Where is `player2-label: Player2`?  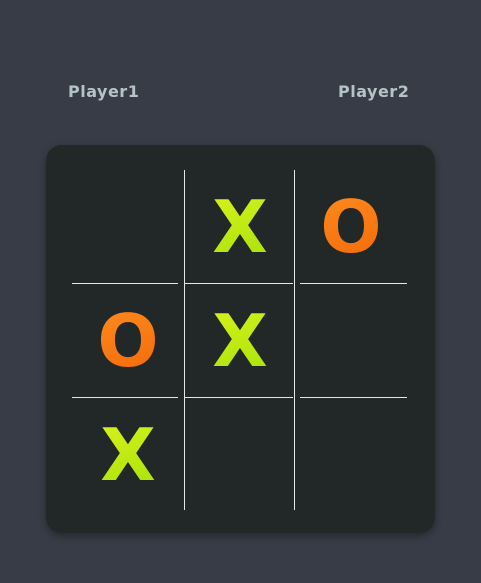 player2-label: Player2 is located at coordinates (374, 91).